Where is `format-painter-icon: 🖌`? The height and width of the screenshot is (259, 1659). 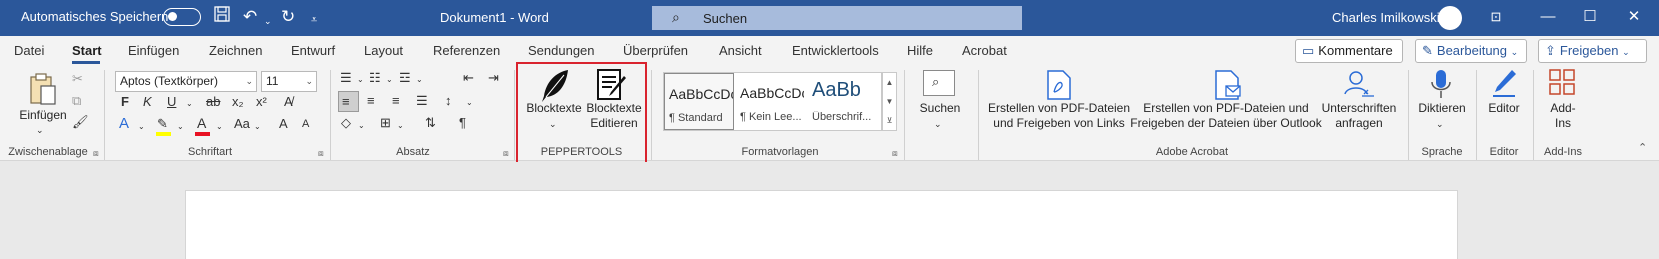 format-painter-icon: 🖌 is located at coordinates (80, 122).